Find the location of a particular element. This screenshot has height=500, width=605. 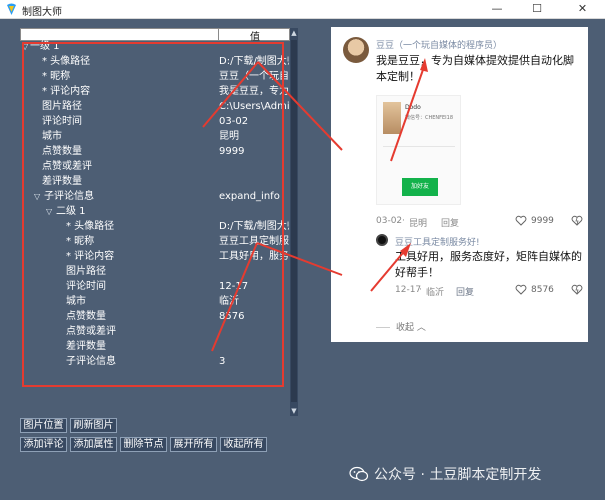

sub-comment-username: 豆豆工具定制服务好! is located at coordinates (437, 243).